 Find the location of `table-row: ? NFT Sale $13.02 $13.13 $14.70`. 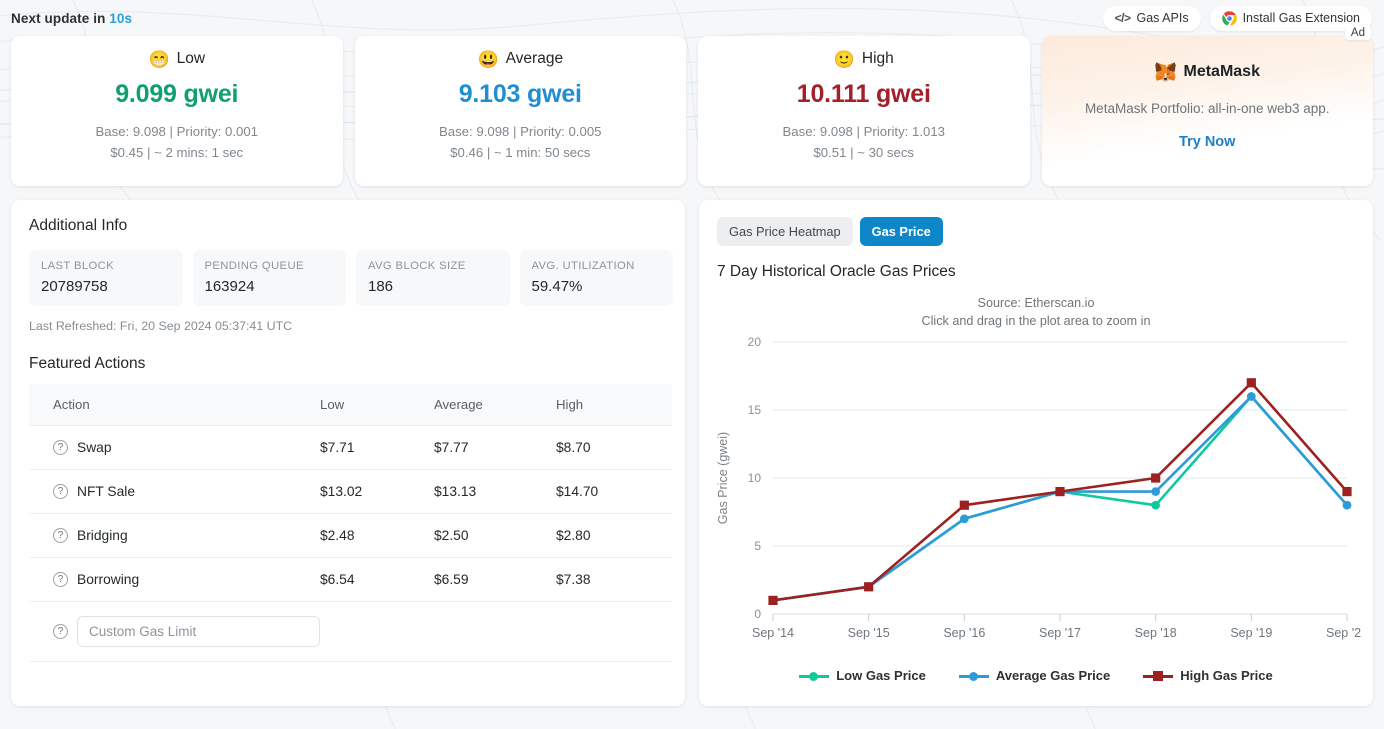

table-row: ? NFT Sale $13.02 $13.13 $14.70 is located at coordinates (350, 491).